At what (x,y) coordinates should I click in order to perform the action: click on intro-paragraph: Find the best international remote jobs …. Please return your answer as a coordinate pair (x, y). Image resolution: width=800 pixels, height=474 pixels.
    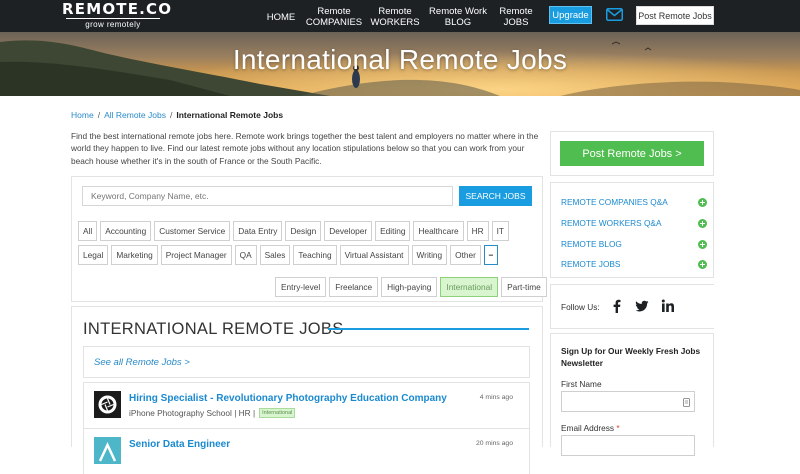
    Looking at the image, I should click on (305, 148).